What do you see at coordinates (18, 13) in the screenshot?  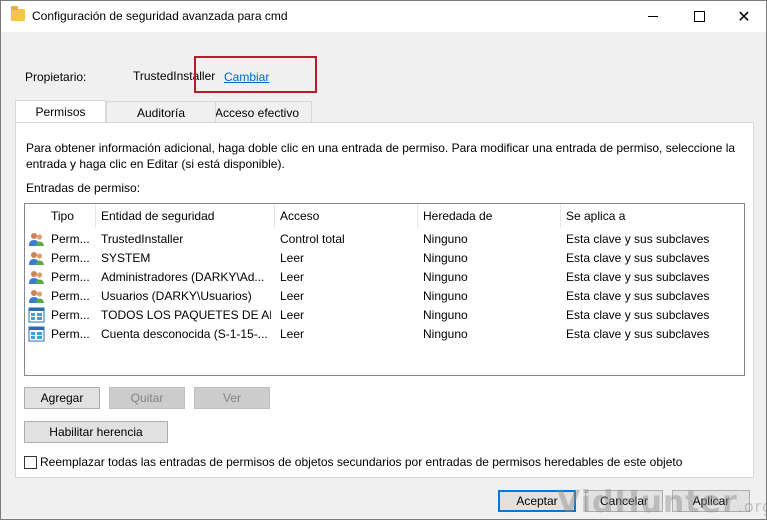 I see `folder-icon` at bounding box center [18, 13].